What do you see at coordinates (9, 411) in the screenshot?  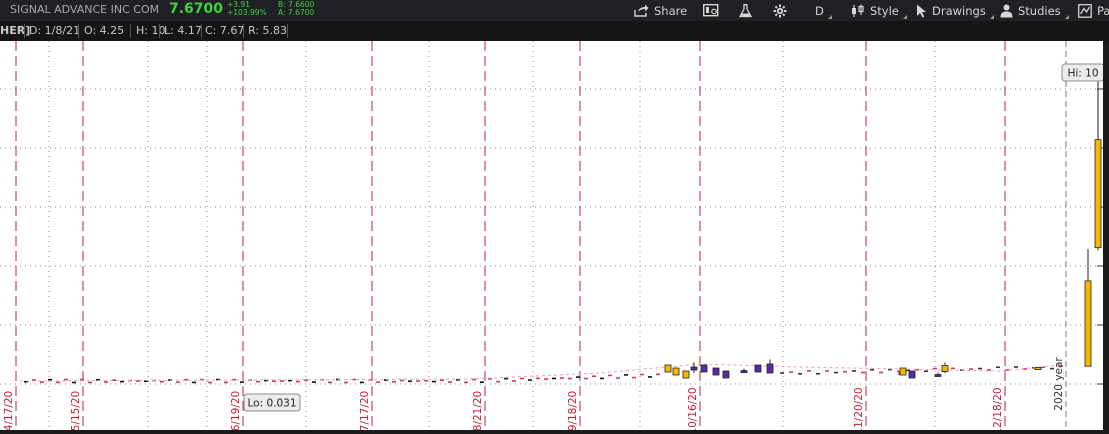 I see `date-label: 4/17/20` at bounding box center [9, 411].